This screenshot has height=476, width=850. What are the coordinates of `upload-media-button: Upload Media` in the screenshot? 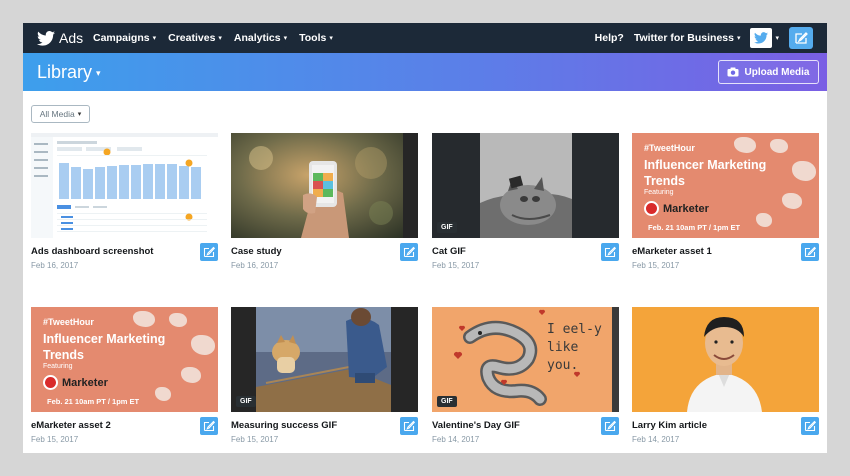 It's located at (768, 72).